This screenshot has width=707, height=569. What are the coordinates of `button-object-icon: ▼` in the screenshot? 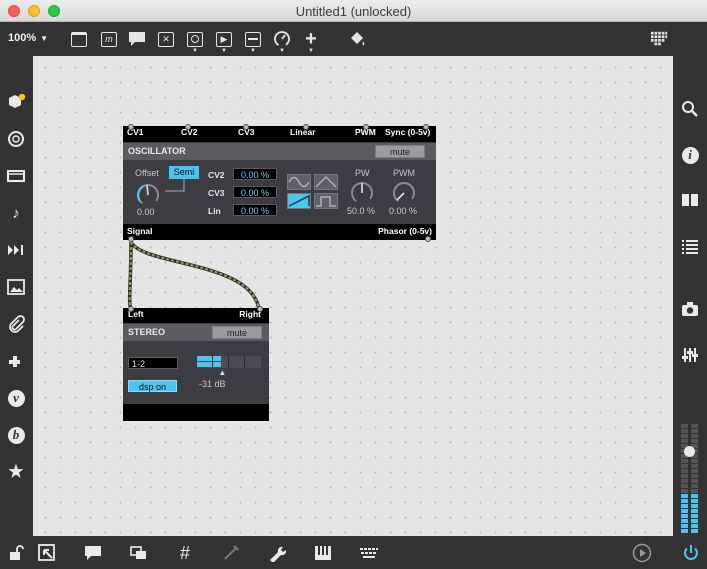 It's located at (195, 42).